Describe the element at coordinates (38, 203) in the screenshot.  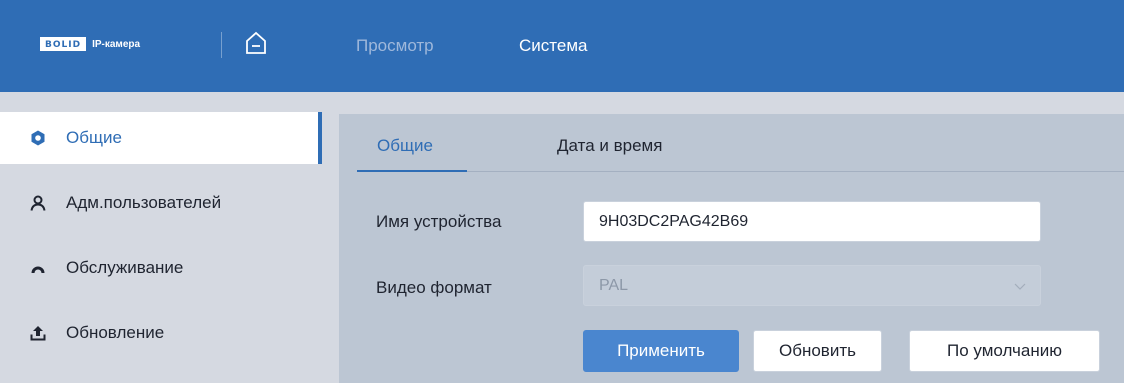
I see `user-icon` at that location.